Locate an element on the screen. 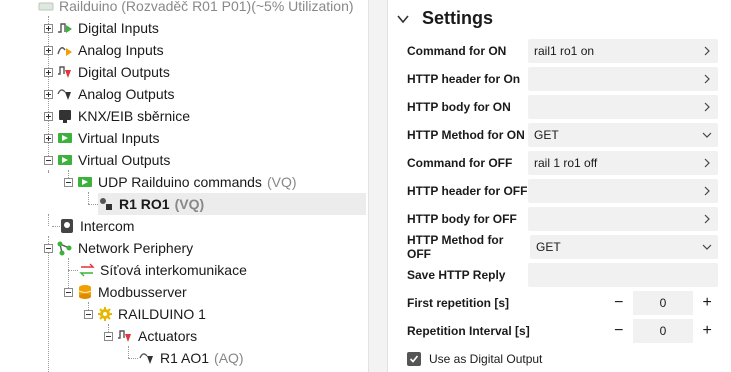 The height and width of the screenshot is (372, 731). setting-row: HTTP body for ON is located at coordinates (563, 107).